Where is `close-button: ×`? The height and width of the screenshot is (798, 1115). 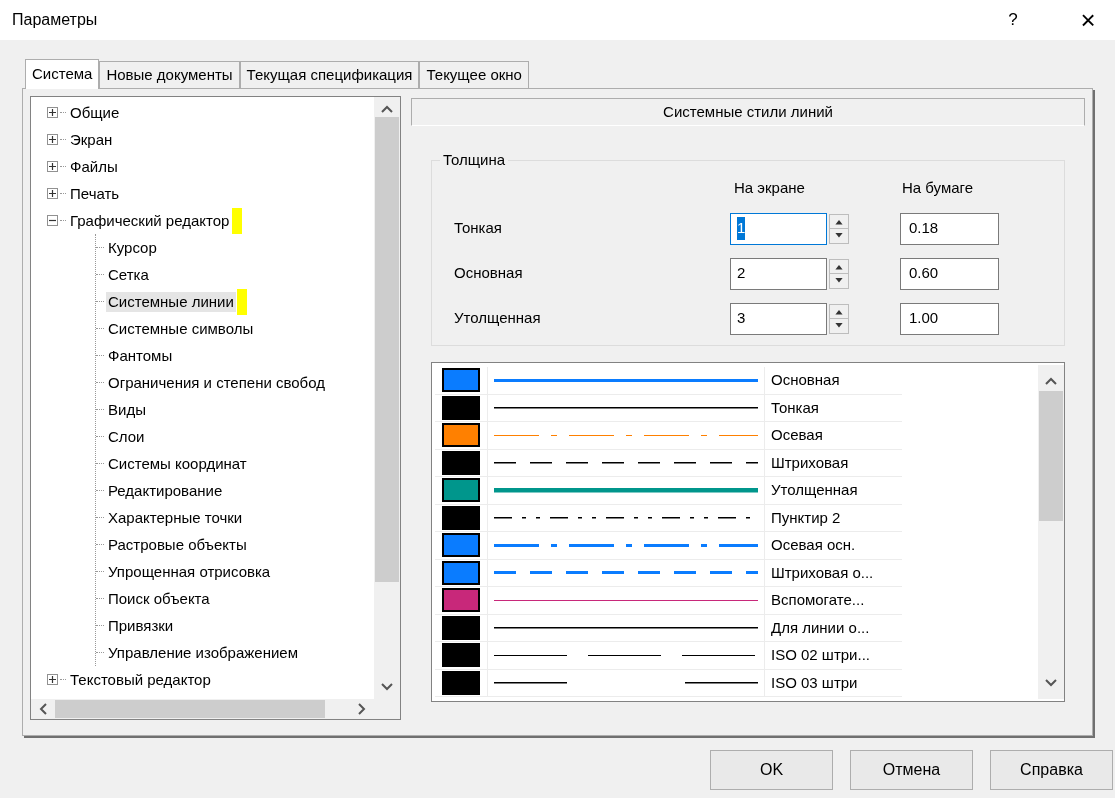 close-button: × is located at coordinates (1088, 20).